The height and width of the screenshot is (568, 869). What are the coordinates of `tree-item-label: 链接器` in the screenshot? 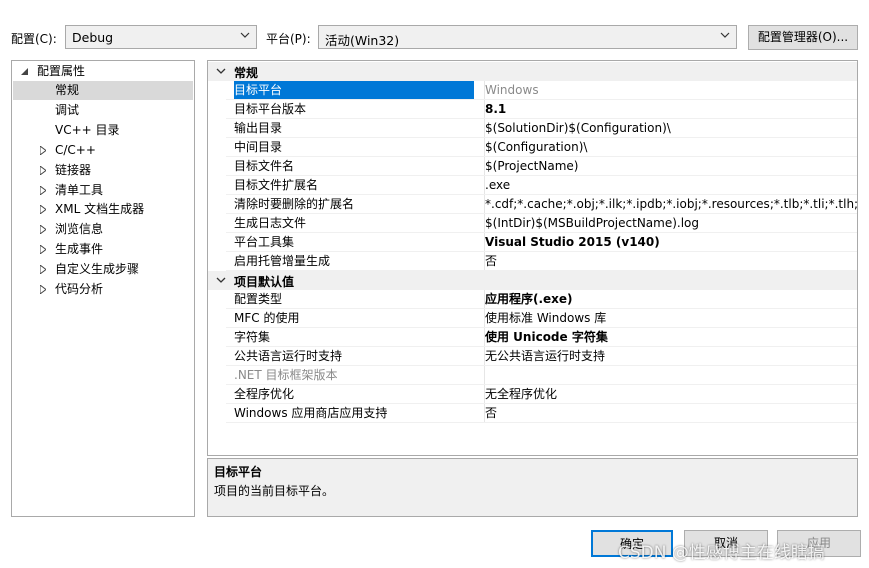 It's located at (73, 169).